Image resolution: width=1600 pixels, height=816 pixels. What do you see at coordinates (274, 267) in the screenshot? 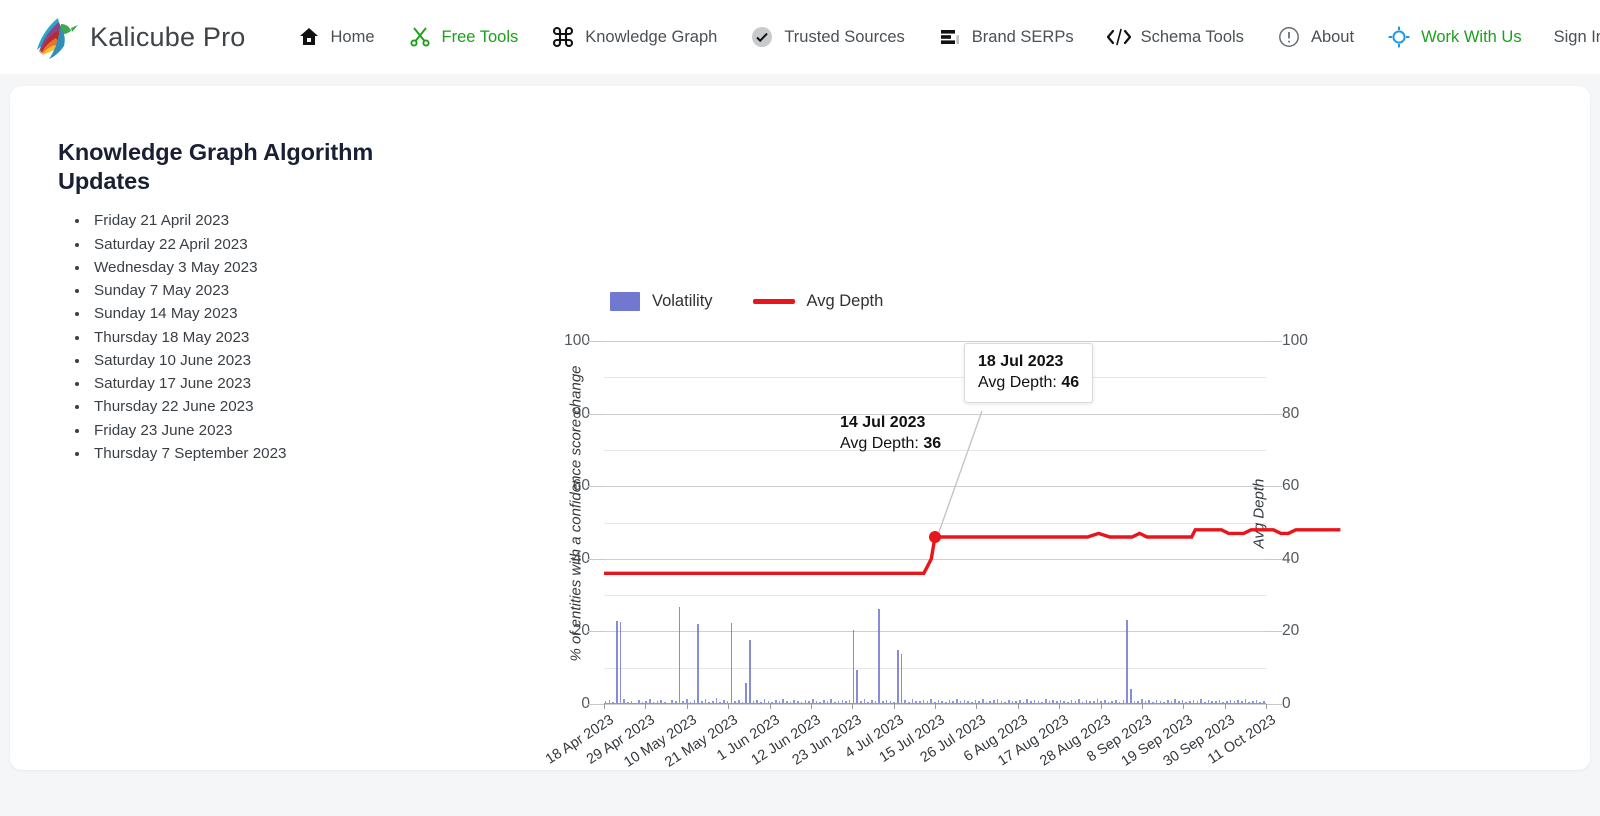
I see `list-item: Wednesday 3 May 2023` at bounding box center [274, 267].